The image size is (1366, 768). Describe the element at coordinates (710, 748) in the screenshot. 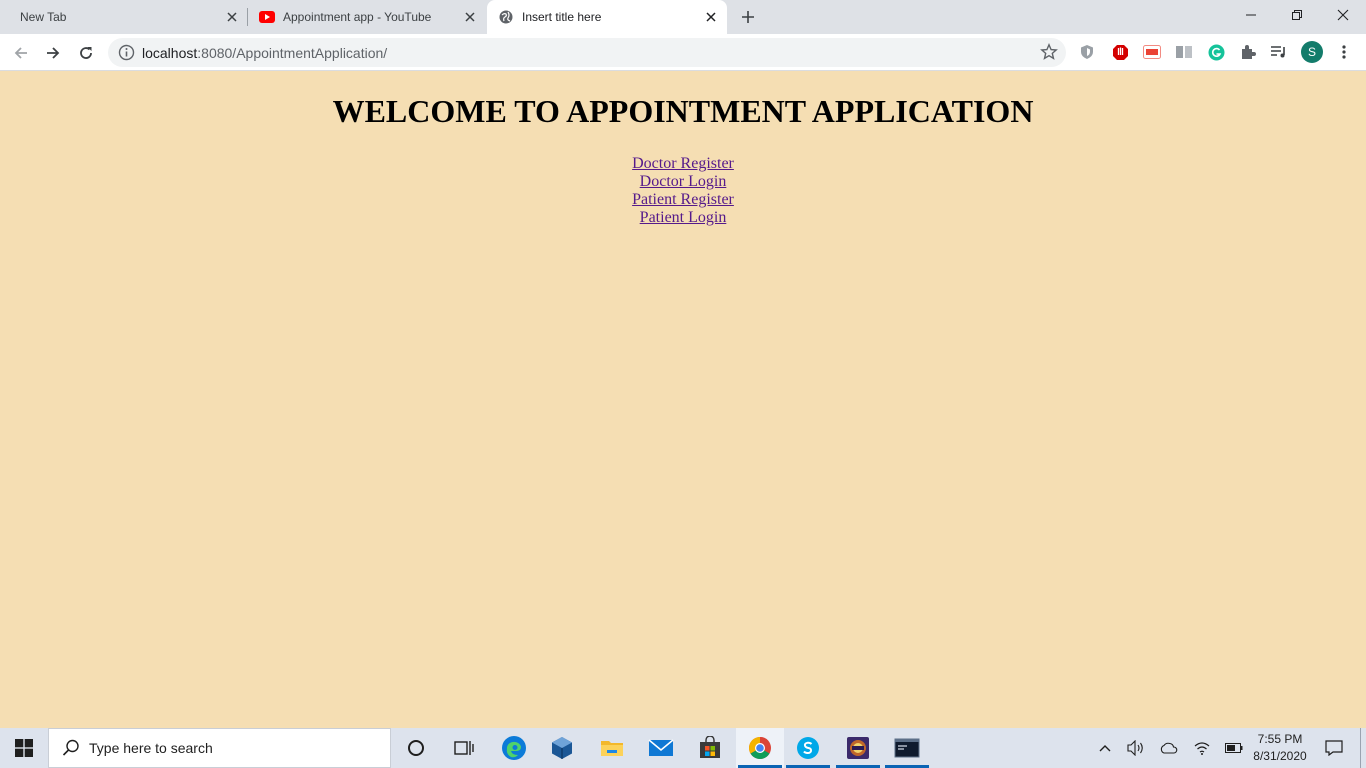

I see `store-icon` at that location.